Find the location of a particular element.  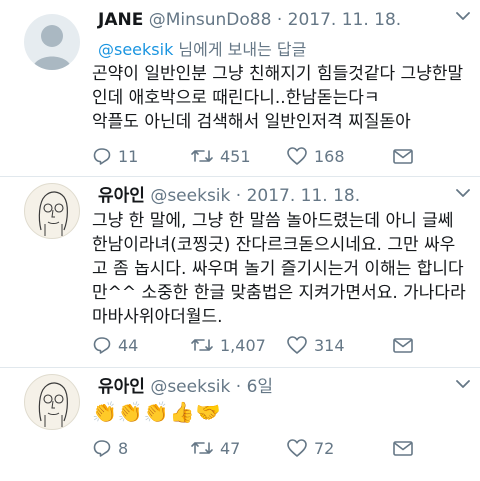

tweet-header: JANE @MinsunDo88 · 2017. 11. 18. is located at coordinates (249, 20).